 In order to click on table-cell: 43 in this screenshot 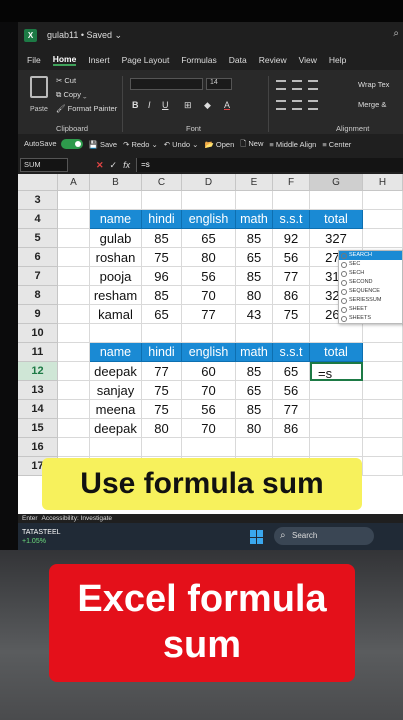, I will do `click(254, 314)`.